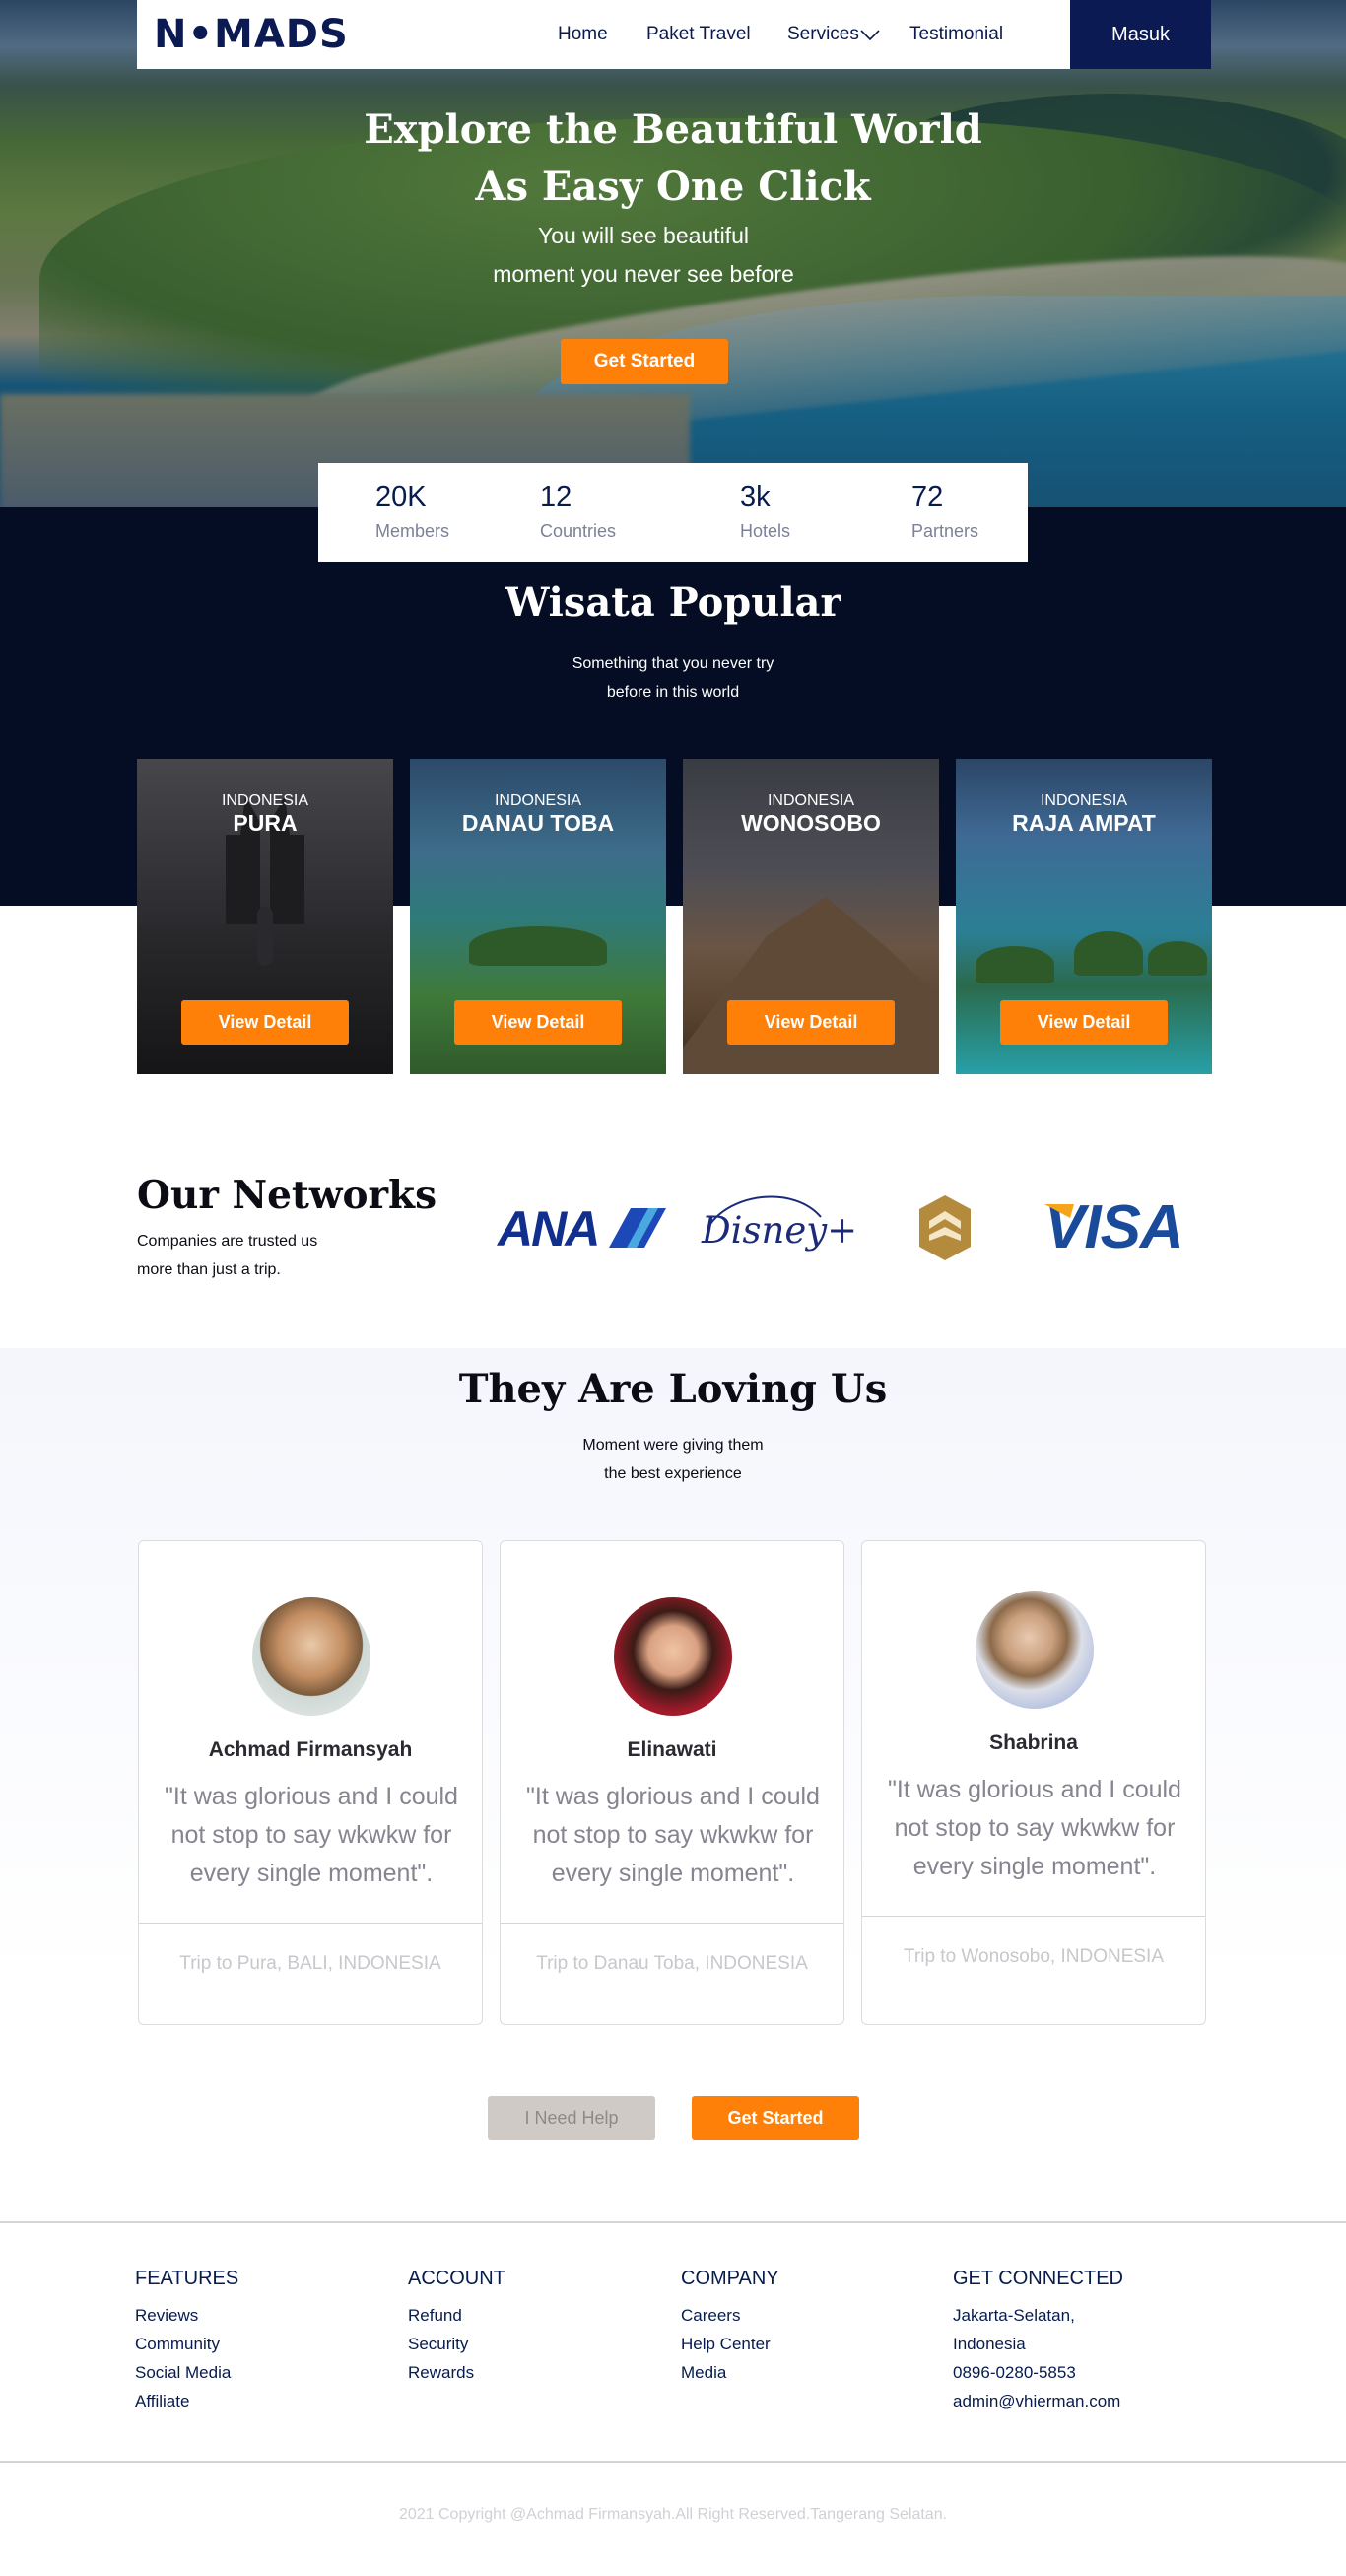 This screenshot has height=2576, width=1346. What do you see at coordinates (870, 34) in the screenshot?
I see `chevron-down-icon` at bounding box center [870, 34].